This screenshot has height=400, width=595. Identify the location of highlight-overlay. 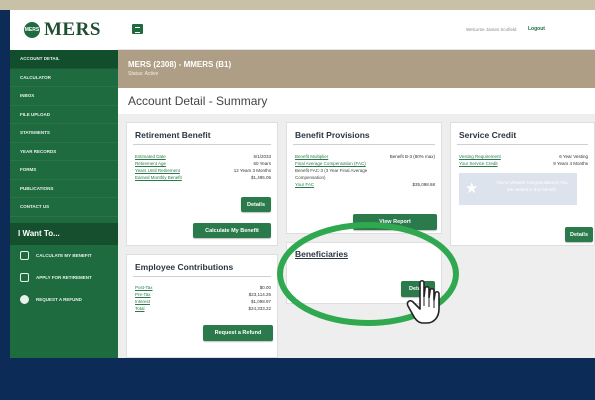
(368, 274).